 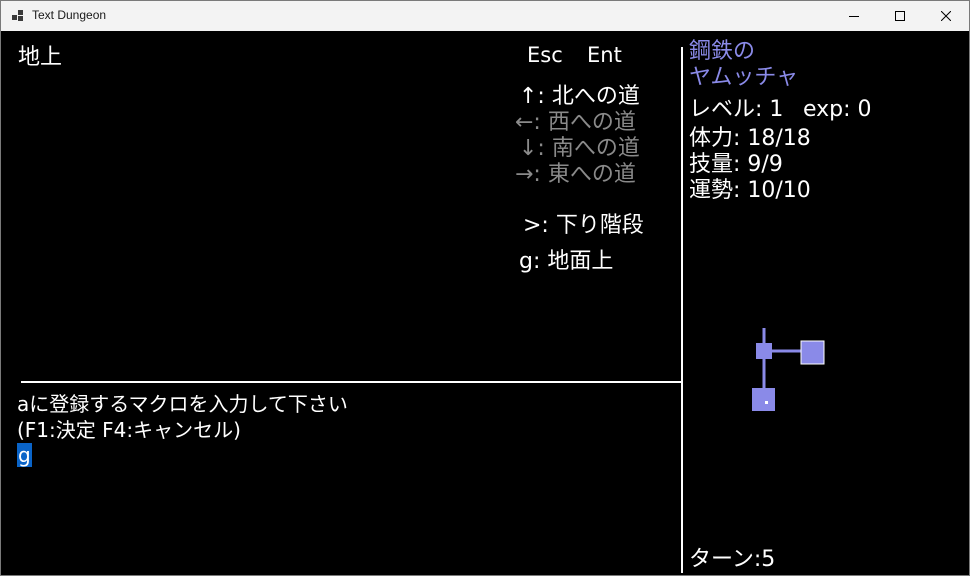 I want to click on message-line-1: aに登録するマクロを入力して下さい, so click(x=182, y=404).